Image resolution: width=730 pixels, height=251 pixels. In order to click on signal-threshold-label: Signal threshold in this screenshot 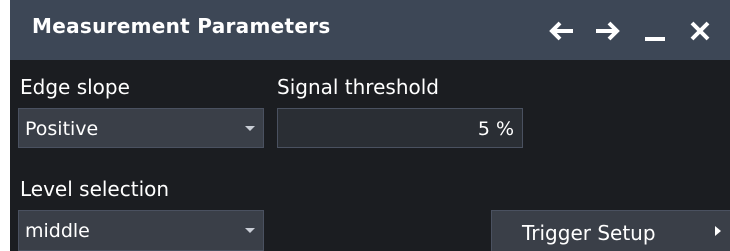, I will do `click(358, 87)`.